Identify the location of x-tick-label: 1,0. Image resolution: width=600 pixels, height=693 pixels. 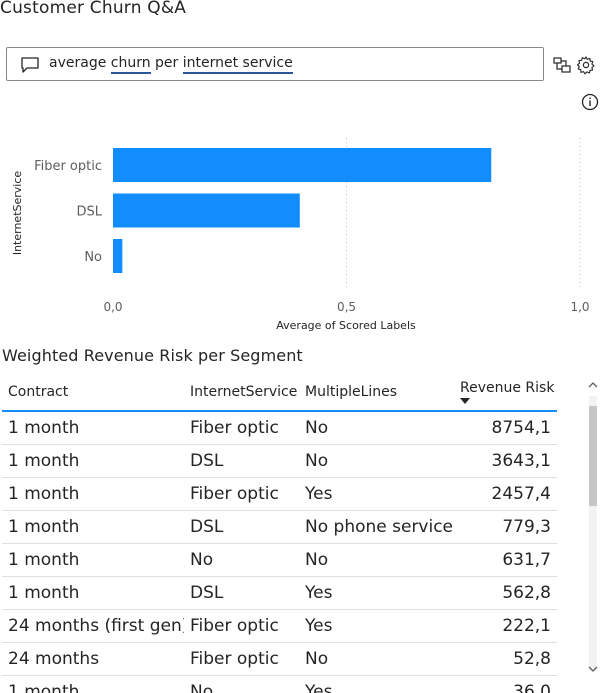
(579, 307).